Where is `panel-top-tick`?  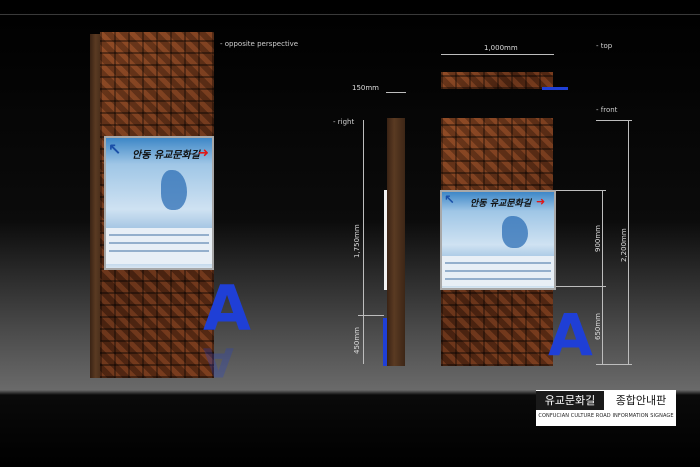 panel-top-tick is located at coordinates (581, 190).